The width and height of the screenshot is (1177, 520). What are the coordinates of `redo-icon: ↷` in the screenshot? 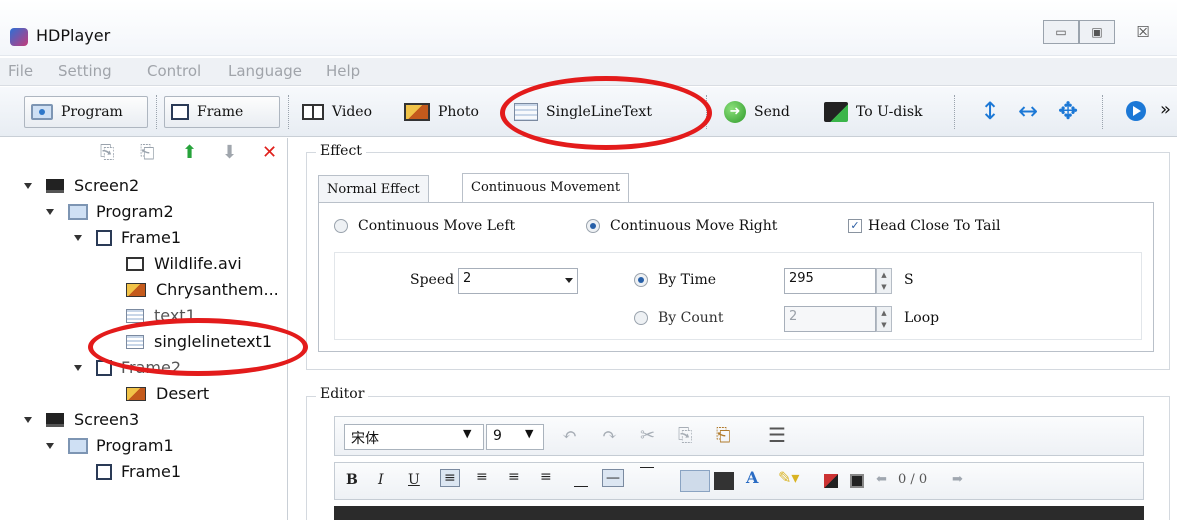 It's located at (609, 435).